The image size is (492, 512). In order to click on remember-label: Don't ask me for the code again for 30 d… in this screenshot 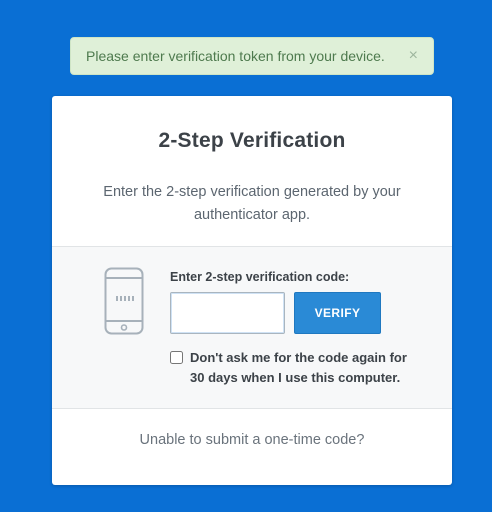, I will do `click(305, 368)`.